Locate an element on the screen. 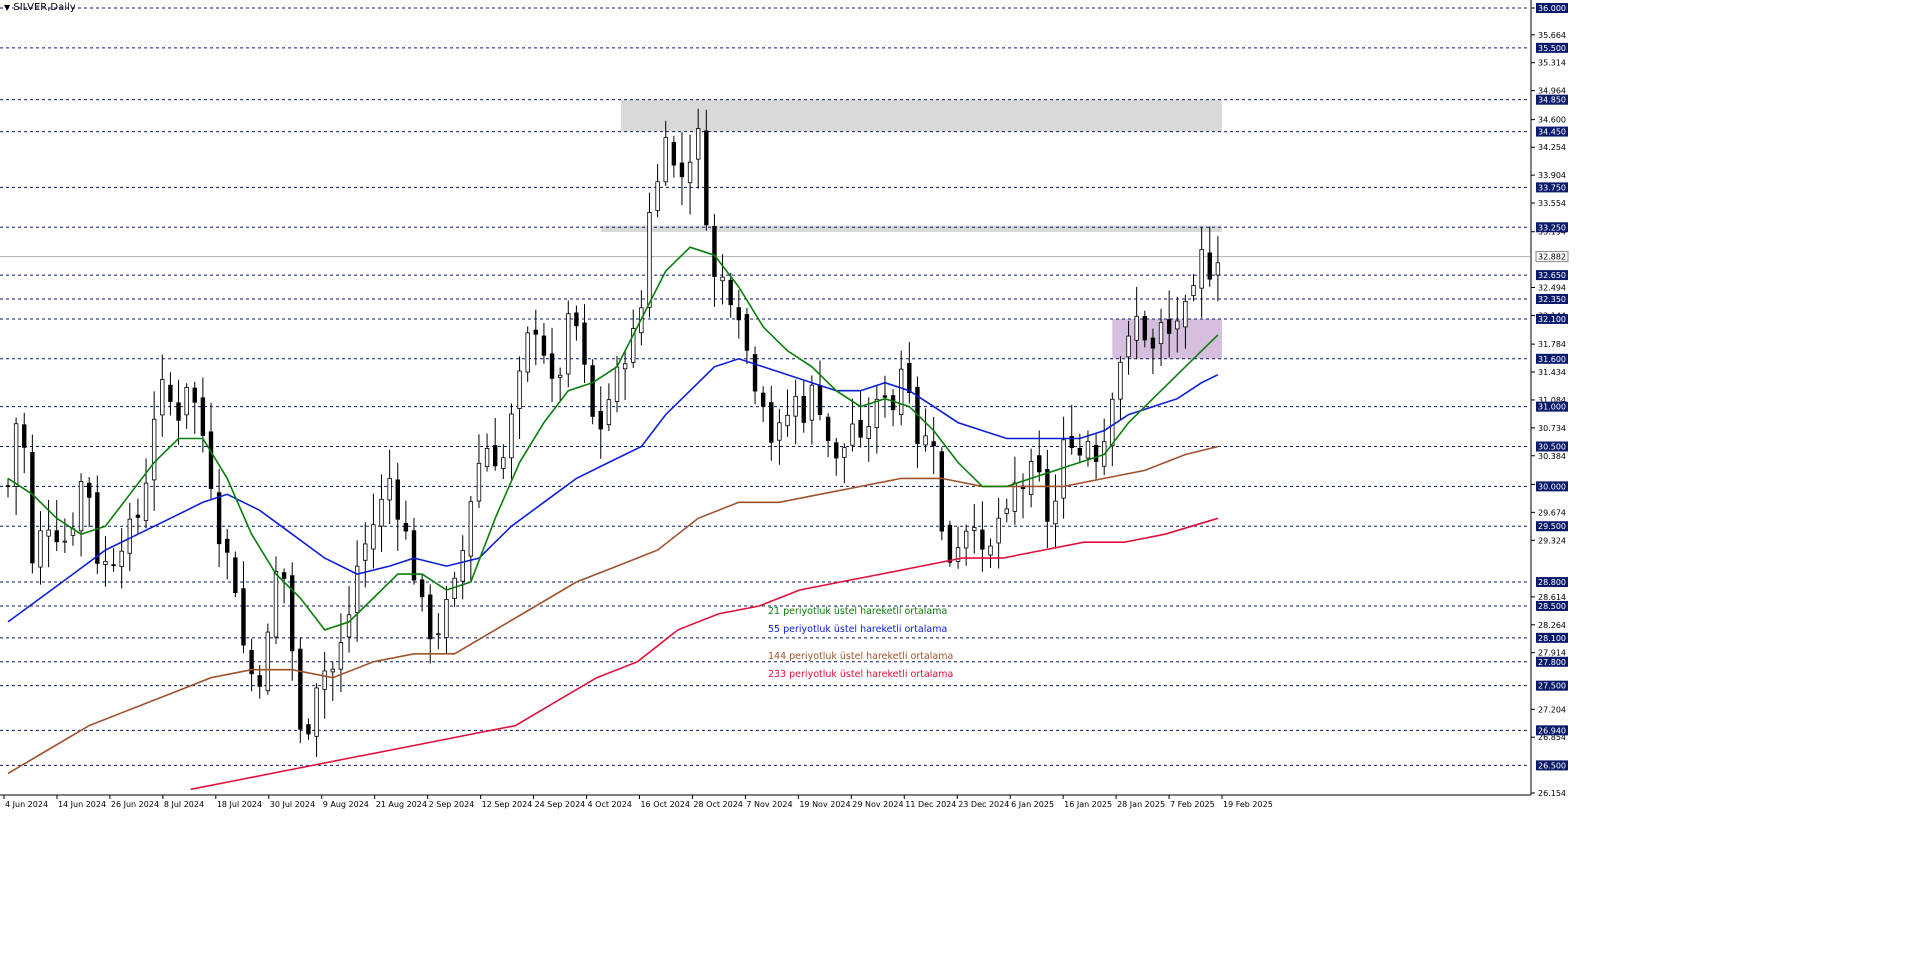 The image size is (1916, 967). price-tick-label: 29.674 is located at coordinates (1552, 512).